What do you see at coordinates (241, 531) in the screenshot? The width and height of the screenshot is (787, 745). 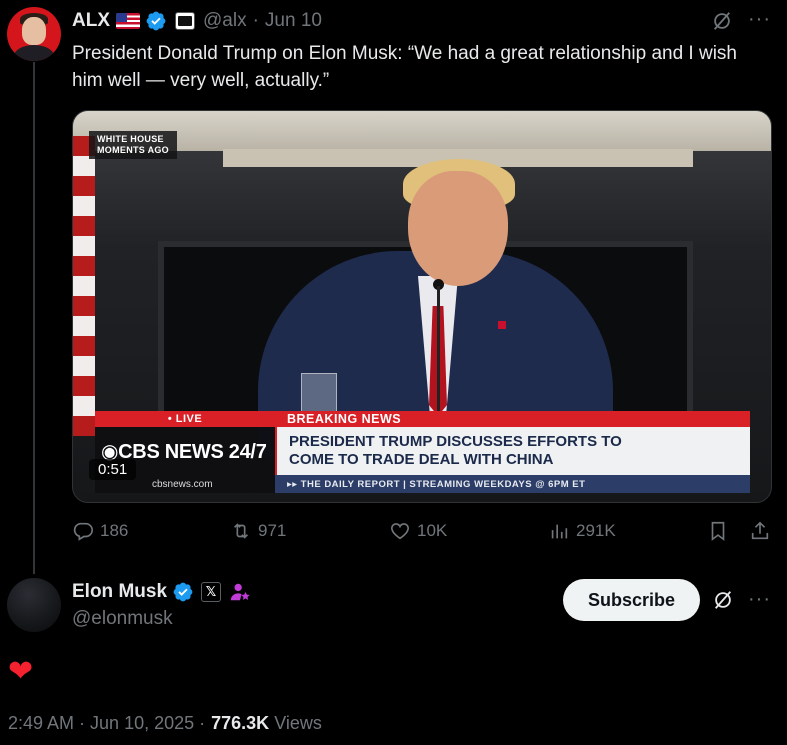 I see `repost-icon` at bounding box center [241, 531].